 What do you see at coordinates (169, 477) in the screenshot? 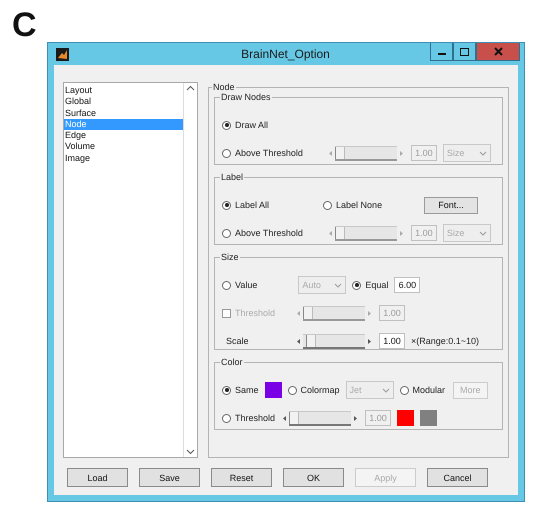
I see `dialog-button: Save` at bounding box center [169, 477].